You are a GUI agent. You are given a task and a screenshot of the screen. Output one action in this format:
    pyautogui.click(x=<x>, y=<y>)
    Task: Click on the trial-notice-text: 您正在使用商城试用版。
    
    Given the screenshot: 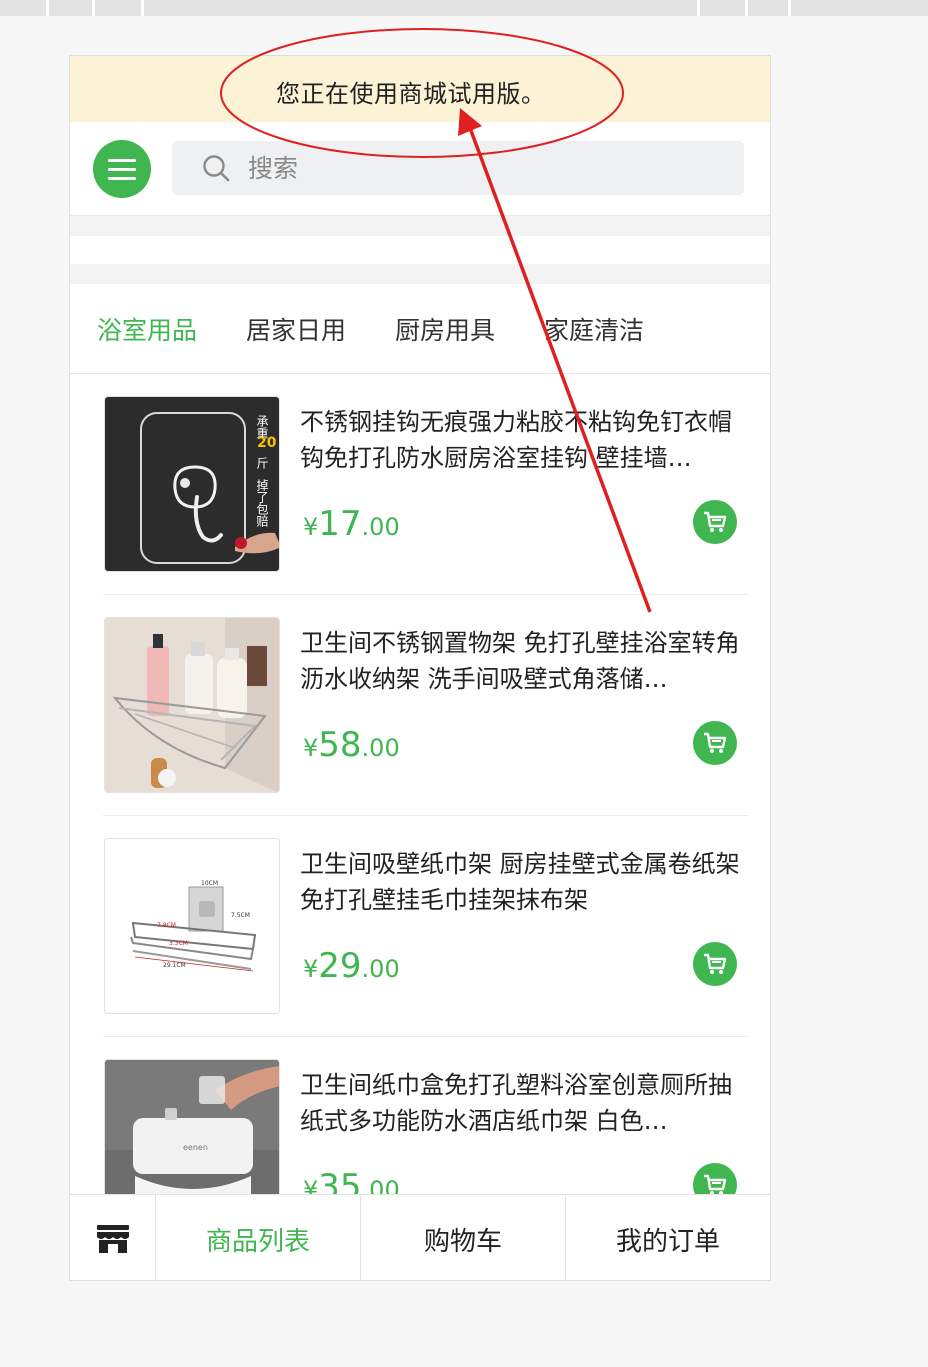 What is the action you would take?
    pyautogui.click(x=411, y=94)
    